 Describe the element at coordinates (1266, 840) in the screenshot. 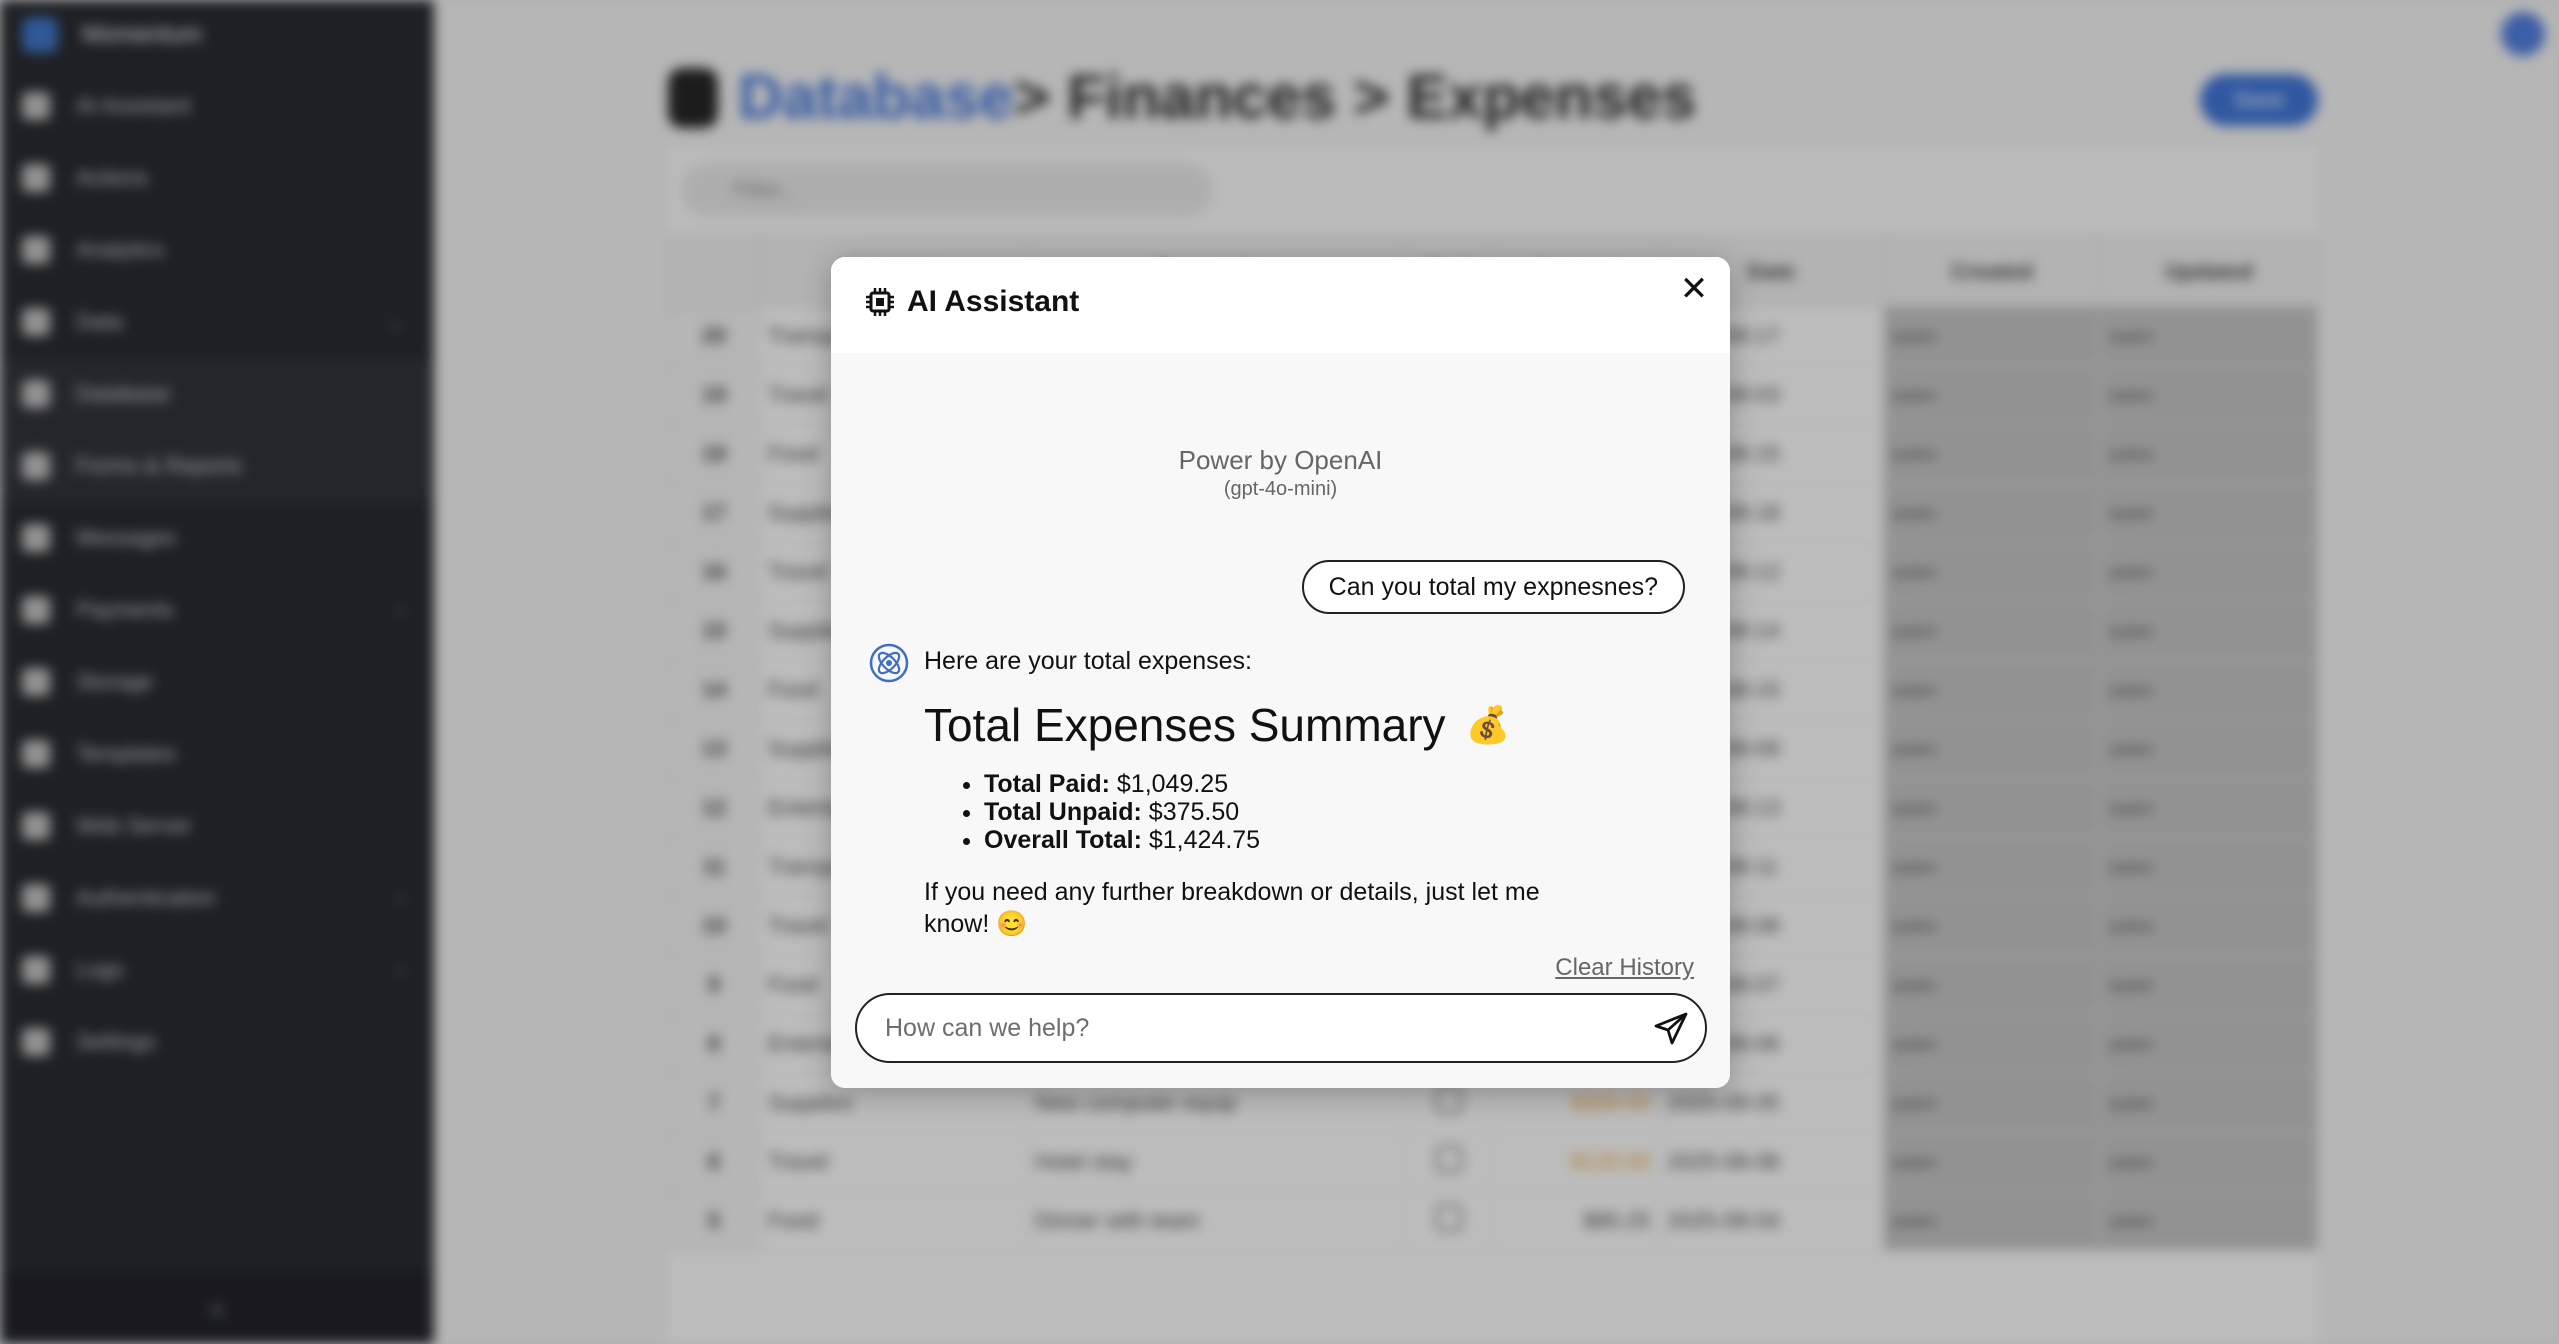

I see `list-item: Overall Total: $1,424.75` at that location.